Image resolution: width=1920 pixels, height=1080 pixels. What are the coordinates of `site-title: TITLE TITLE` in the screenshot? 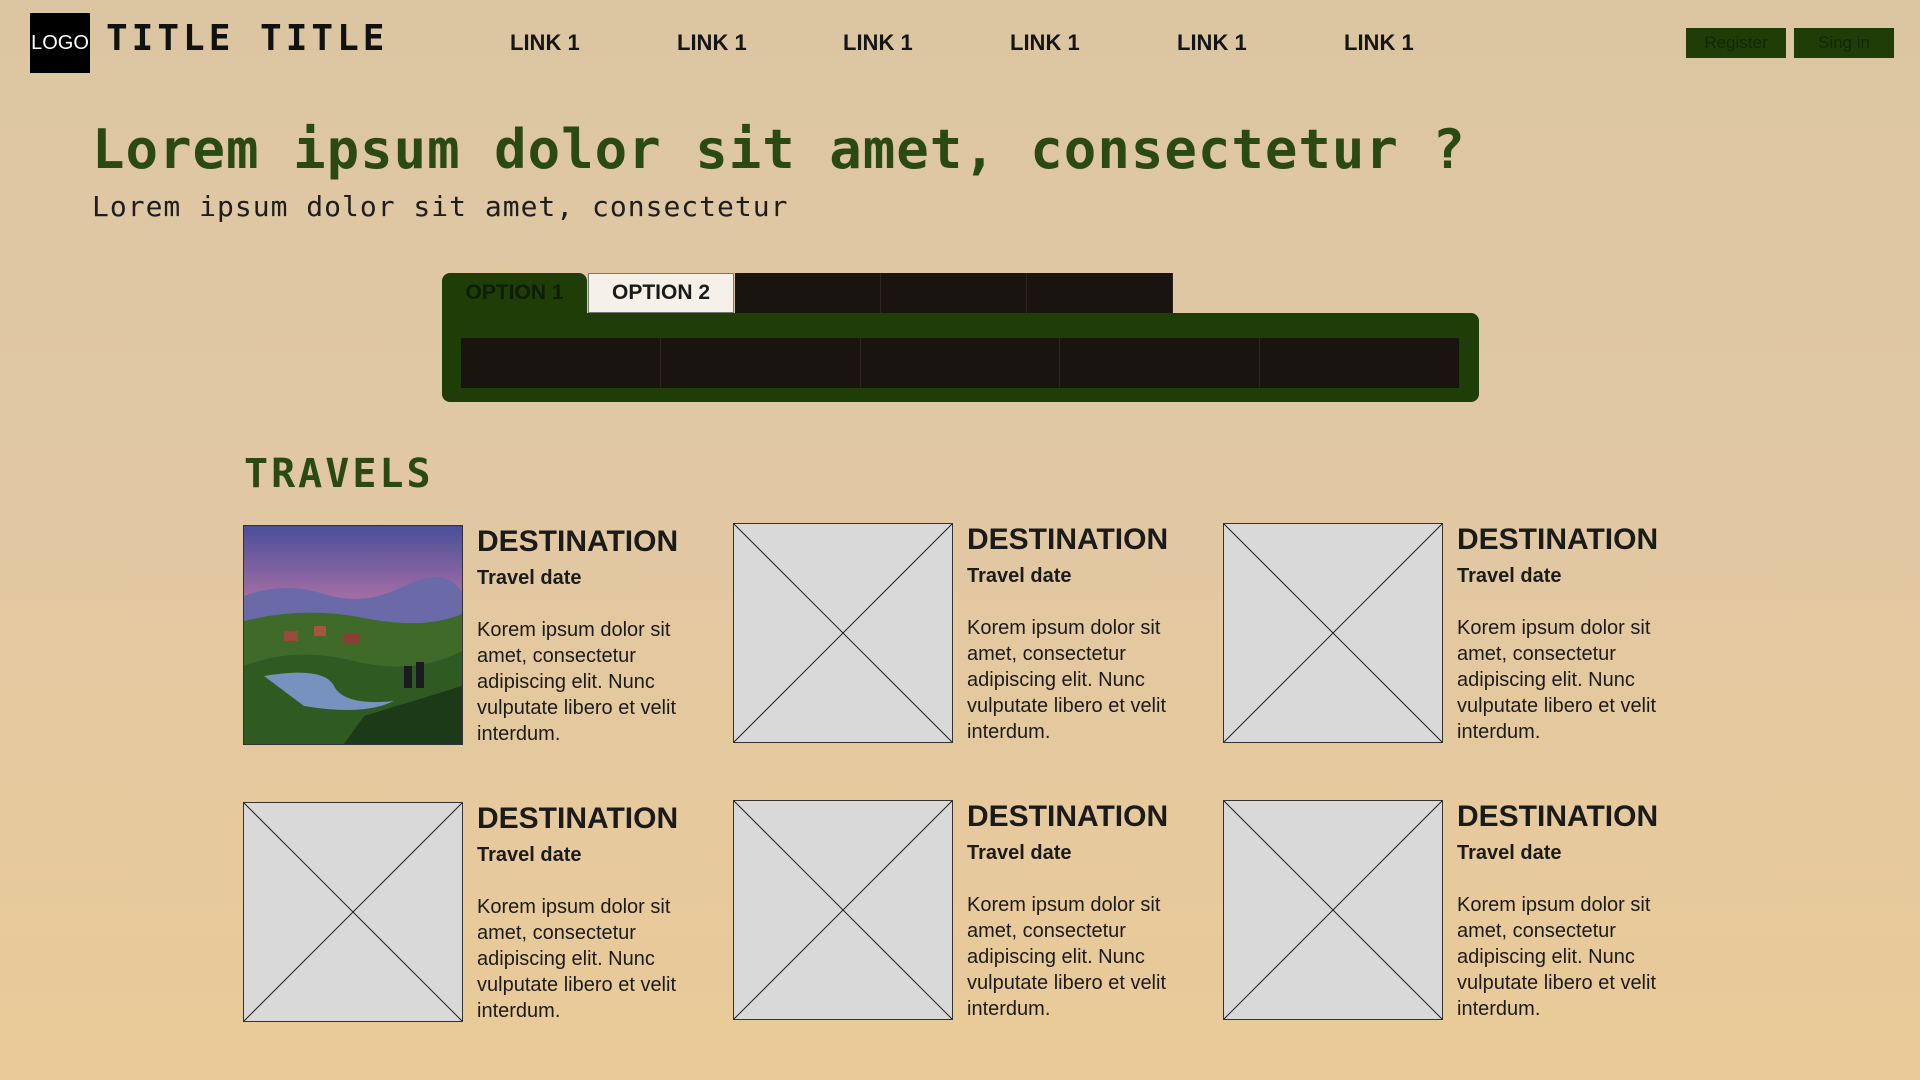 It's located at (247, 38).